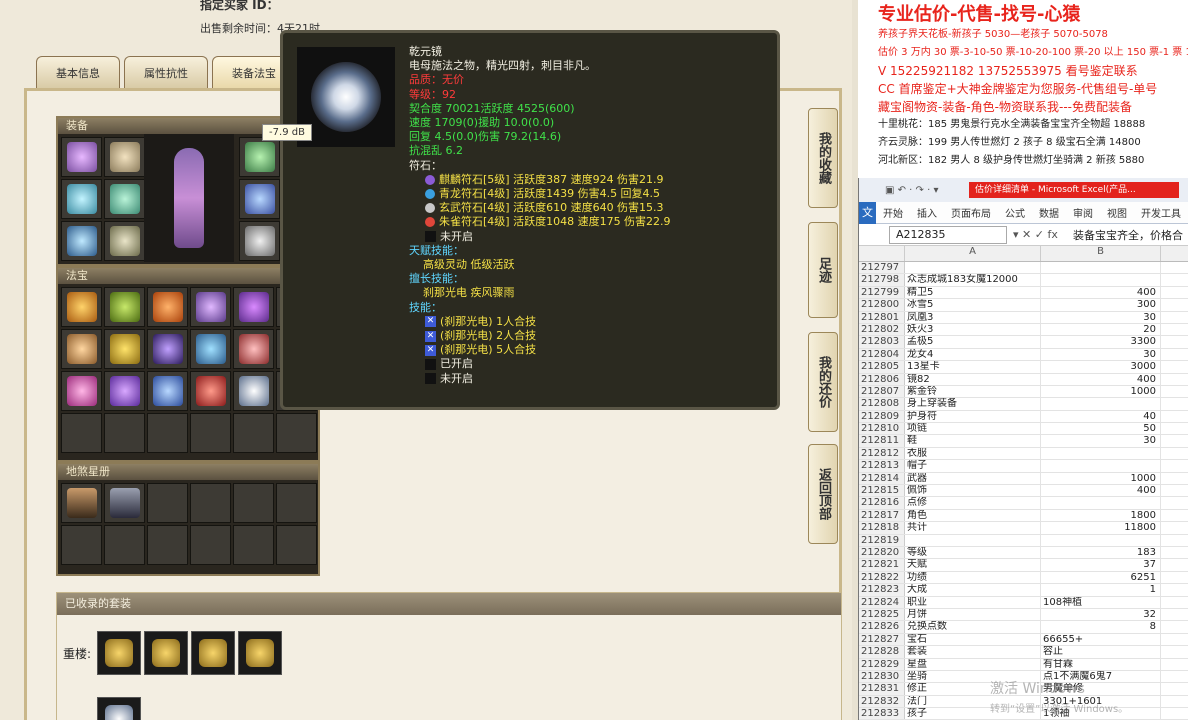 The image size is (1188, 720). I want to click on row-number: 212797, so click(882, 268).